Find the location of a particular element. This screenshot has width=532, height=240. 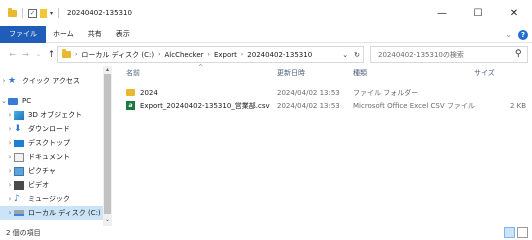

file-row: 2024 2024/04/02 13:53 ファイル フォルダー is located at coordinates (322, 92).